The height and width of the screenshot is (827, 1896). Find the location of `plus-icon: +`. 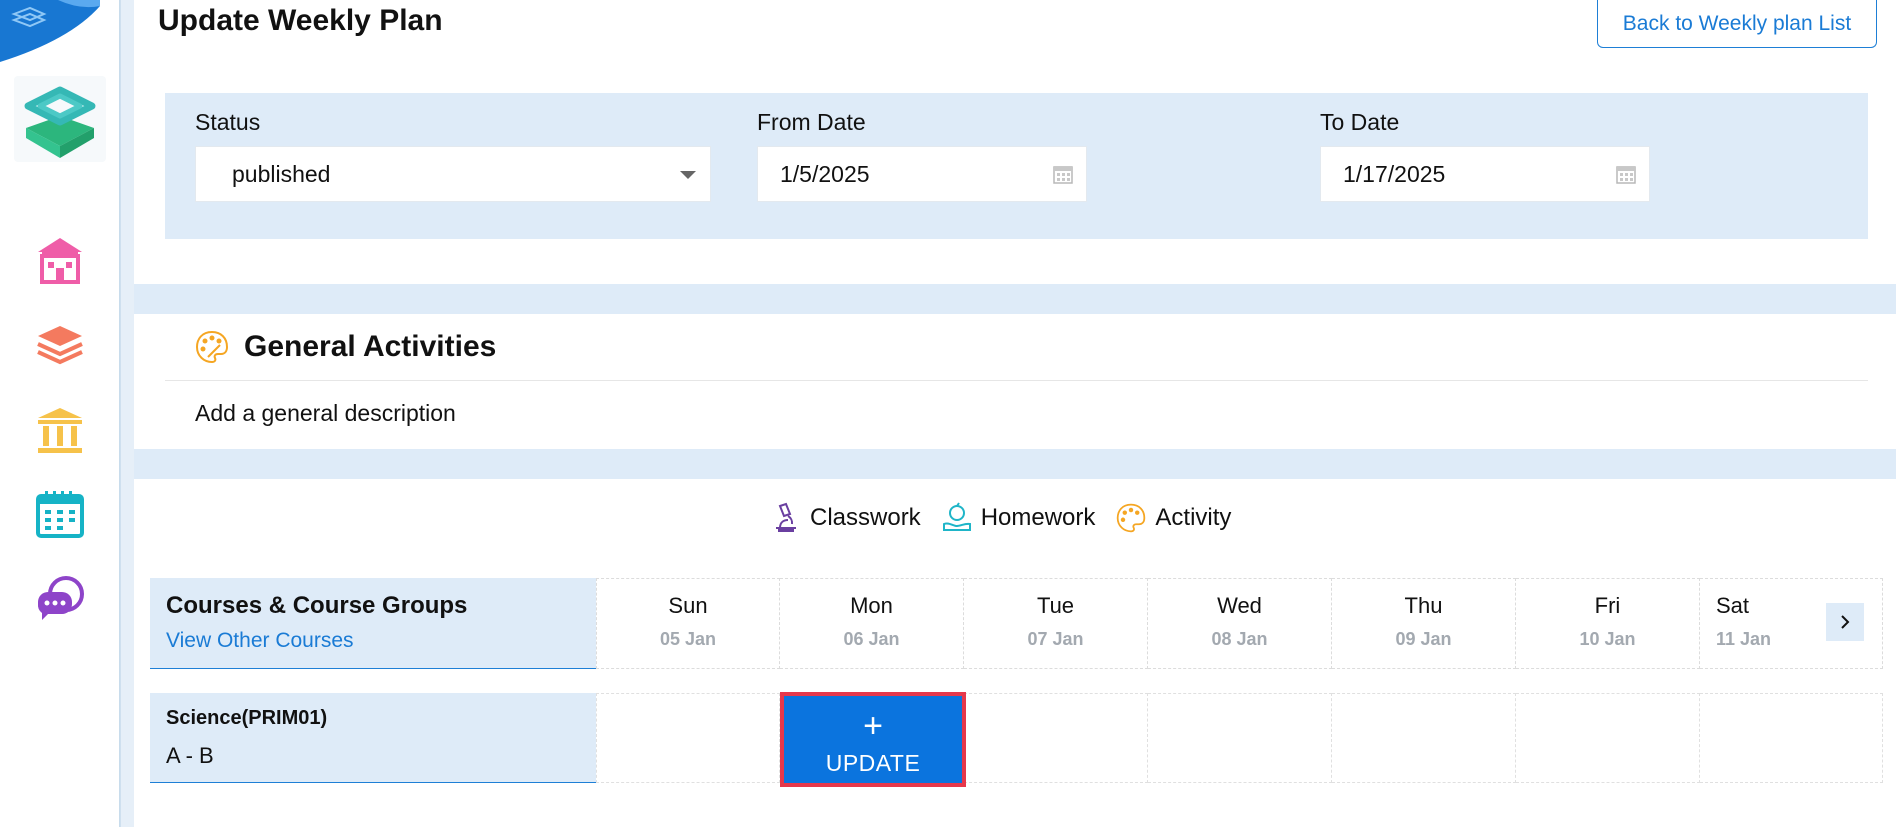

plus-icon: + is located at coordinates (873, 726).